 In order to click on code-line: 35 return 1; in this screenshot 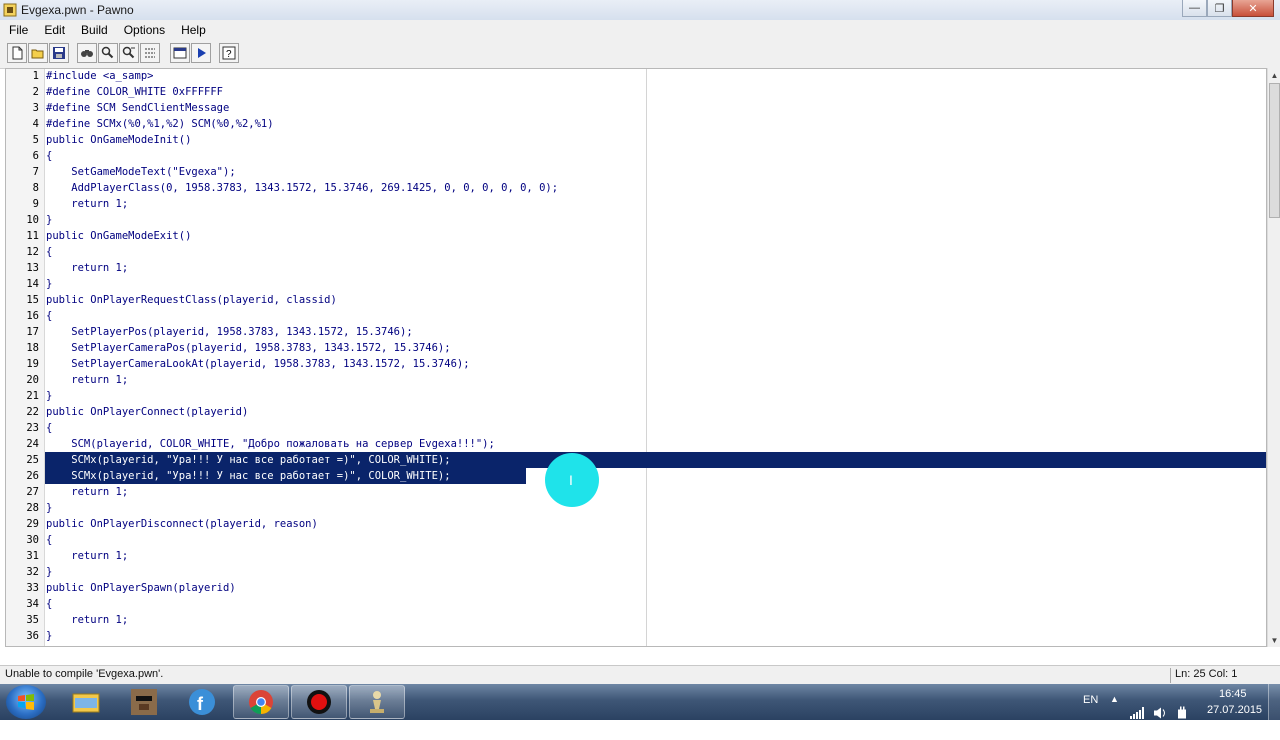, I will do `click(636, 620)`.